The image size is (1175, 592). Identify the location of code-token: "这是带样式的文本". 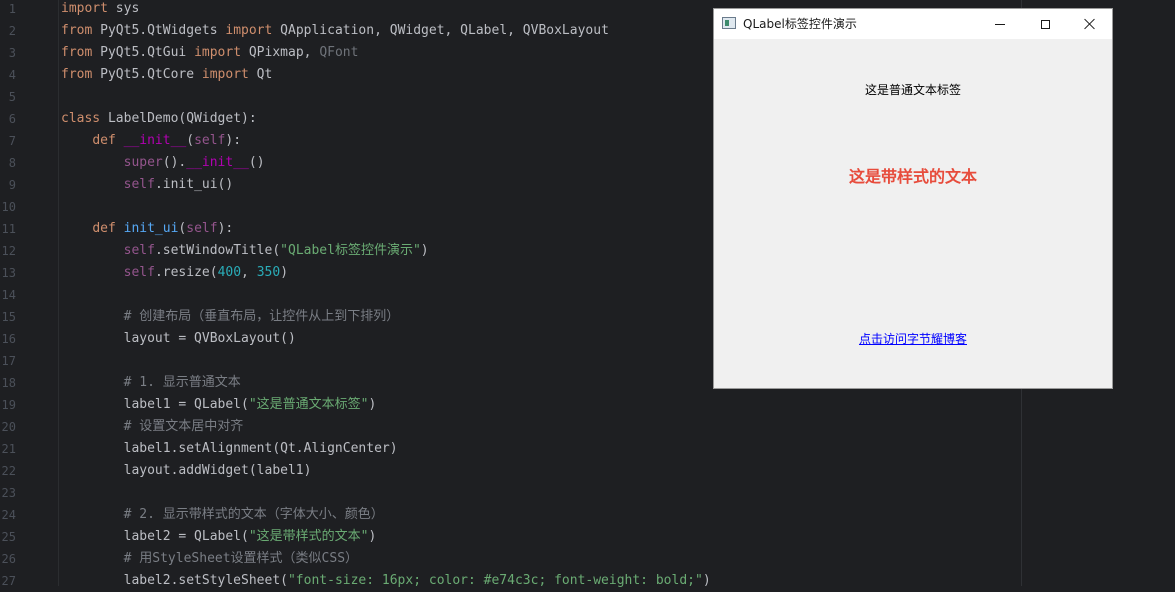
(308, 536).